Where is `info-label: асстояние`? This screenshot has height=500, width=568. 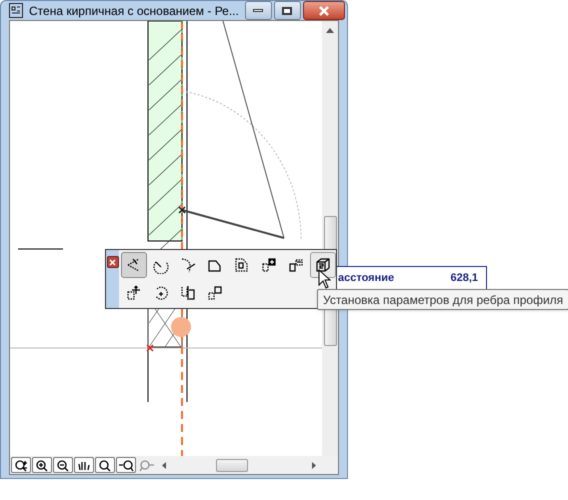 info-label: асстояние is located at coordinates (366, 278).